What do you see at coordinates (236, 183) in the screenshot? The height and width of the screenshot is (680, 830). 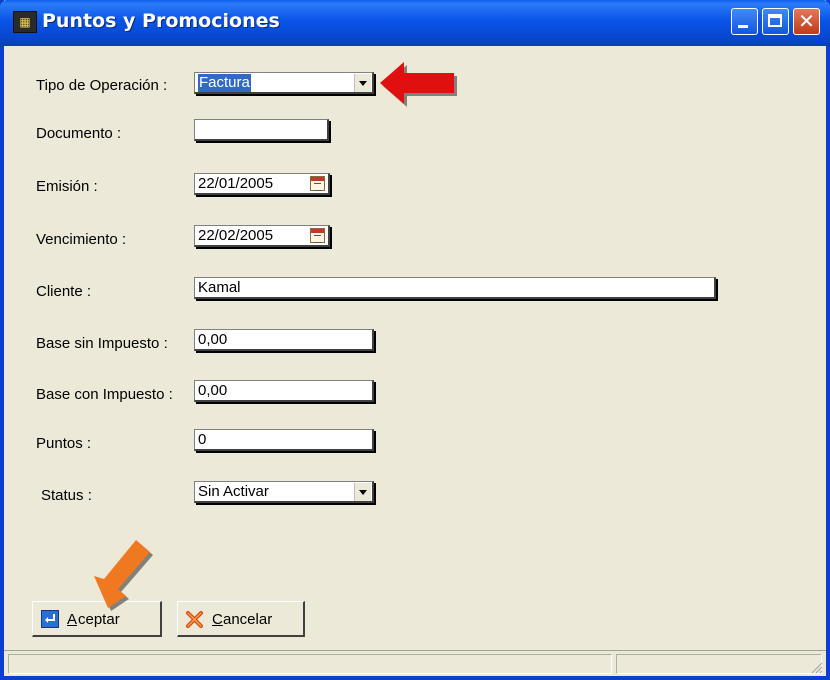 I see `emision-value: 22/01/2005` at bounding box center [236, 183].